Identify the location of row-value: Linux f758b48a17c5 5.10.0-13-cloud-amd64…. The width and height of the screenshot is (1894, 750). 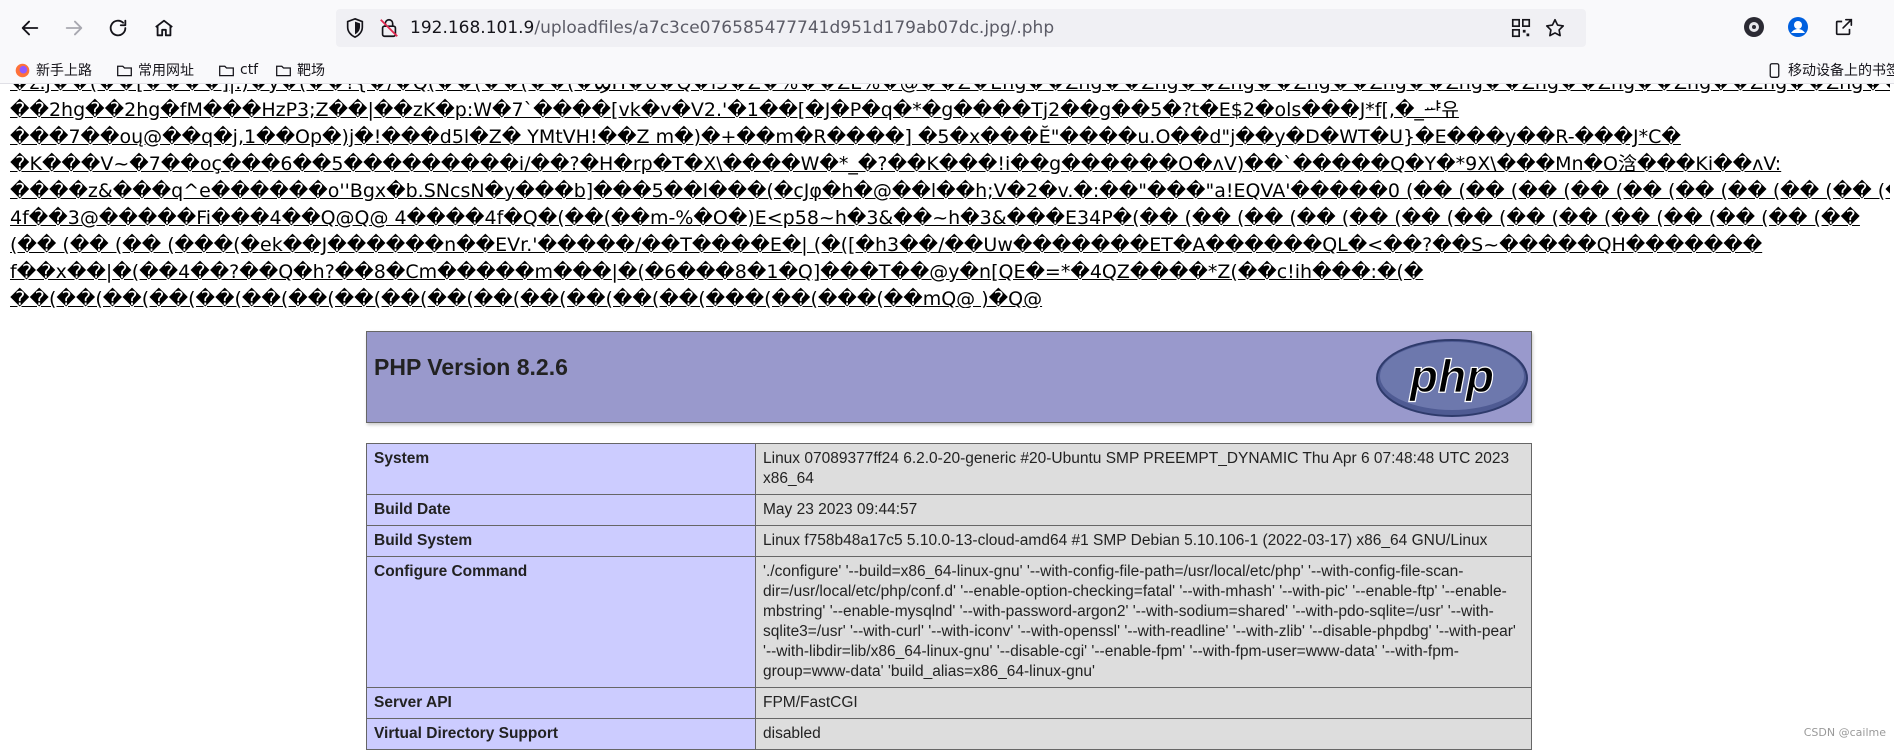
(1143, 541).